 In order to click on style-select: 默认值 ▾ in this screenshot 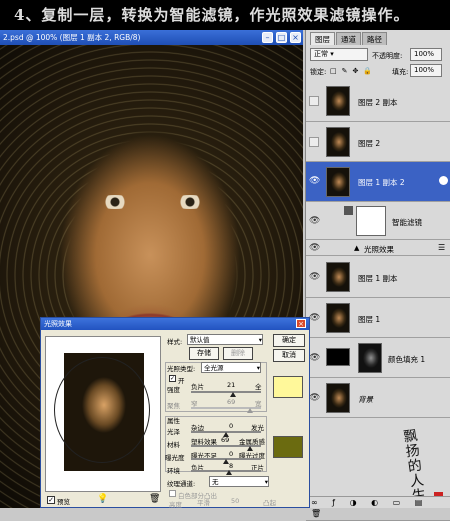, I will do `click(225, 339)`.